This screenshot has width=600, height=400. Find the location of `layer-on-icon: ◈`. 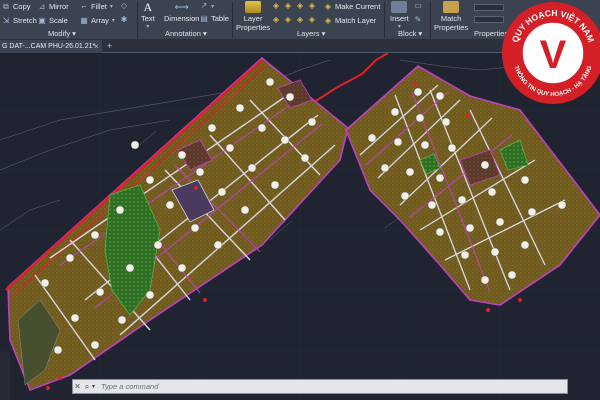

layer-on-icon: ◈ is located at coordinates (276, 20).